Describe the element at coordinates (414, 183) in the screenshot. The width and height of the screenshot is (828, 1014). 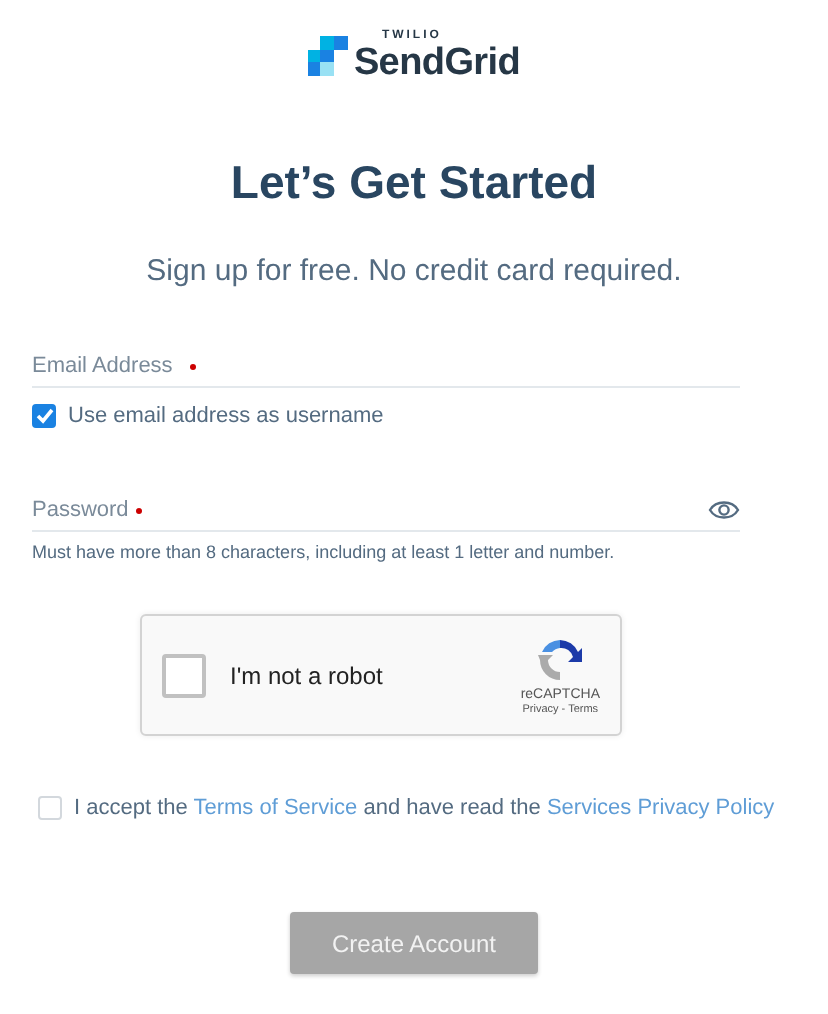
I see `page-title: Let’s Get Started` at that location.